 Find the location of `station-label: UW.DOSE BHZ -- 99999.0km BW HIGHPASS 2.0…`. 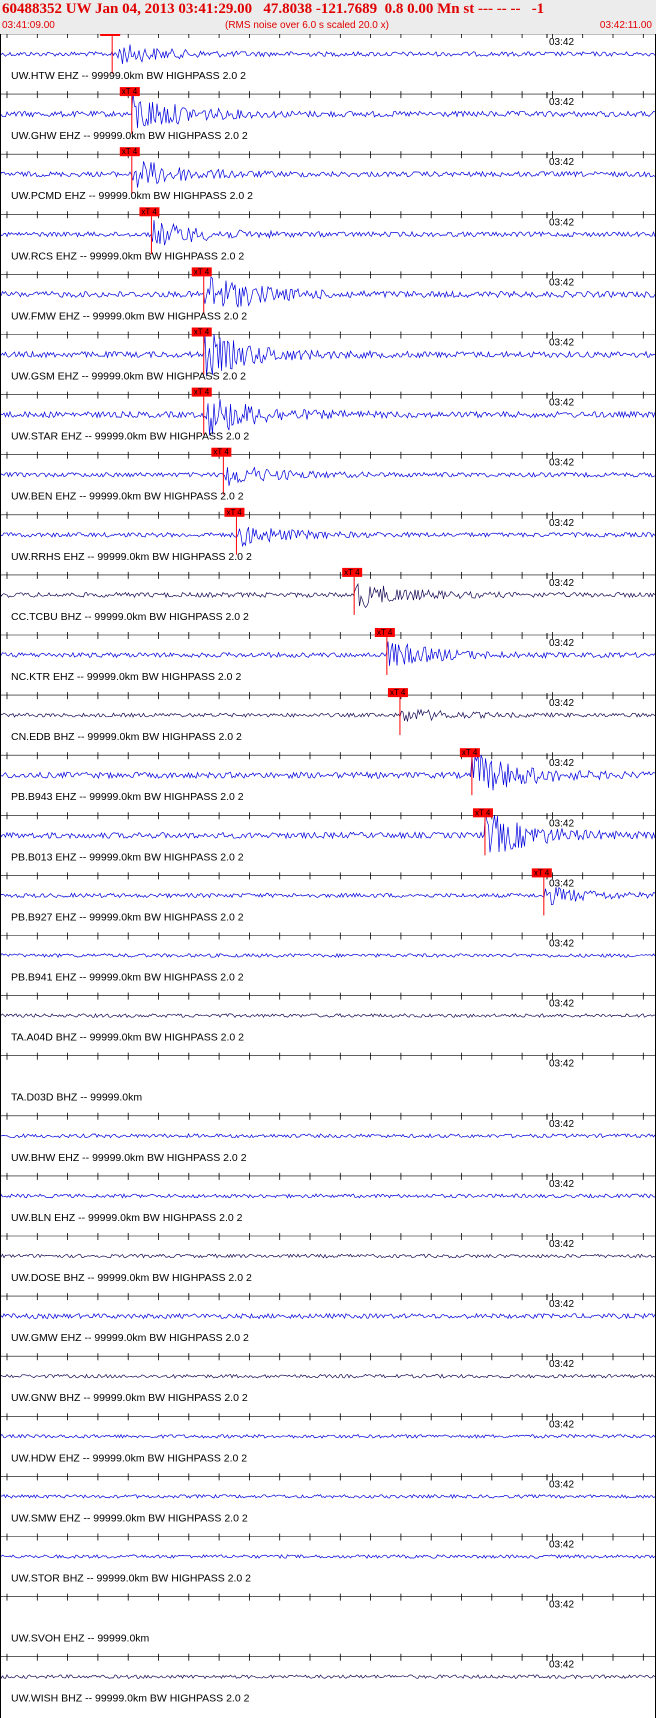

station-label: UW.DOSE BHZ -- 99999.0km BW HIGHPASS 2.0… is located at coordinates (131, 1278).